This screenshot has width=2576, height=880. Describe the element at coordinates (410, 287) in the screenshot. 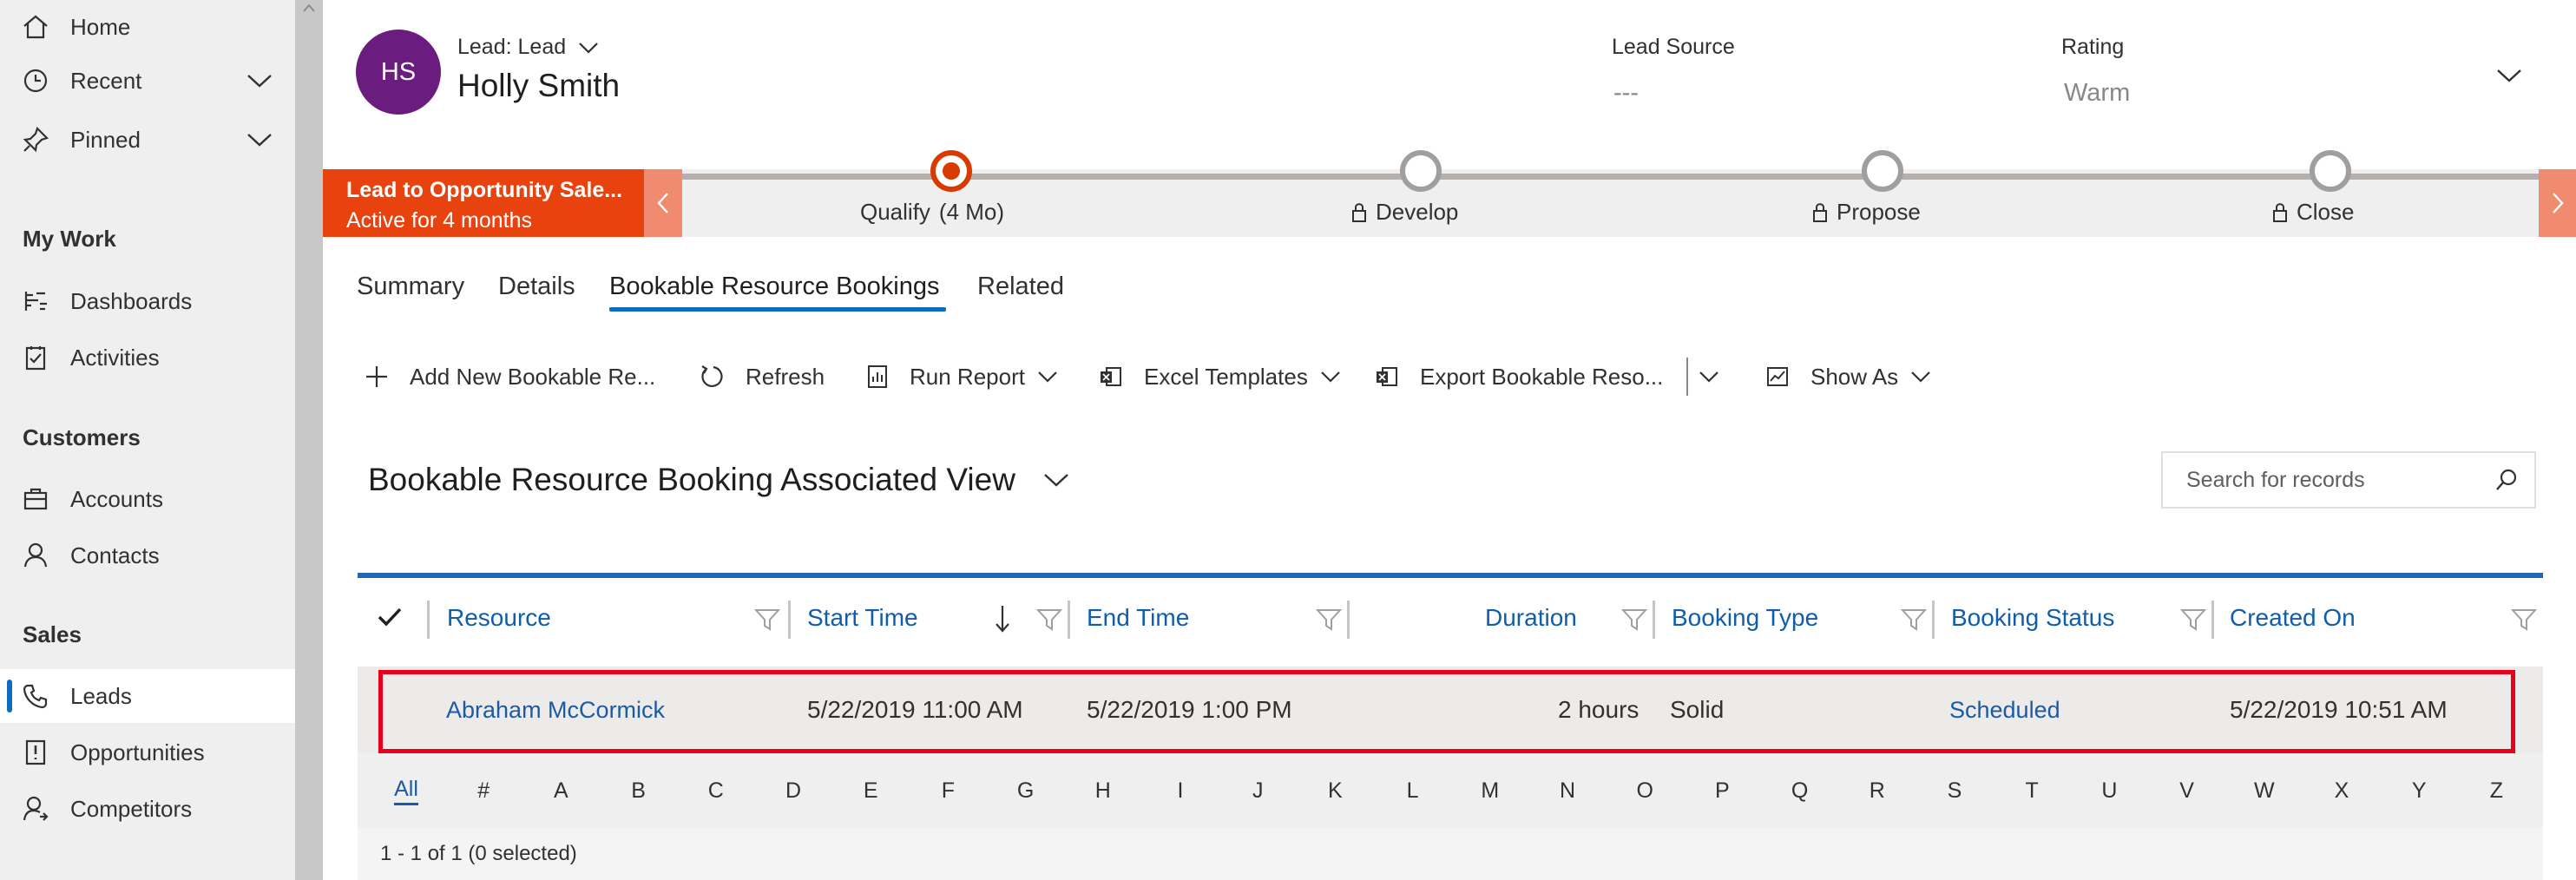

I see `tab-summary: Summary` at that location.